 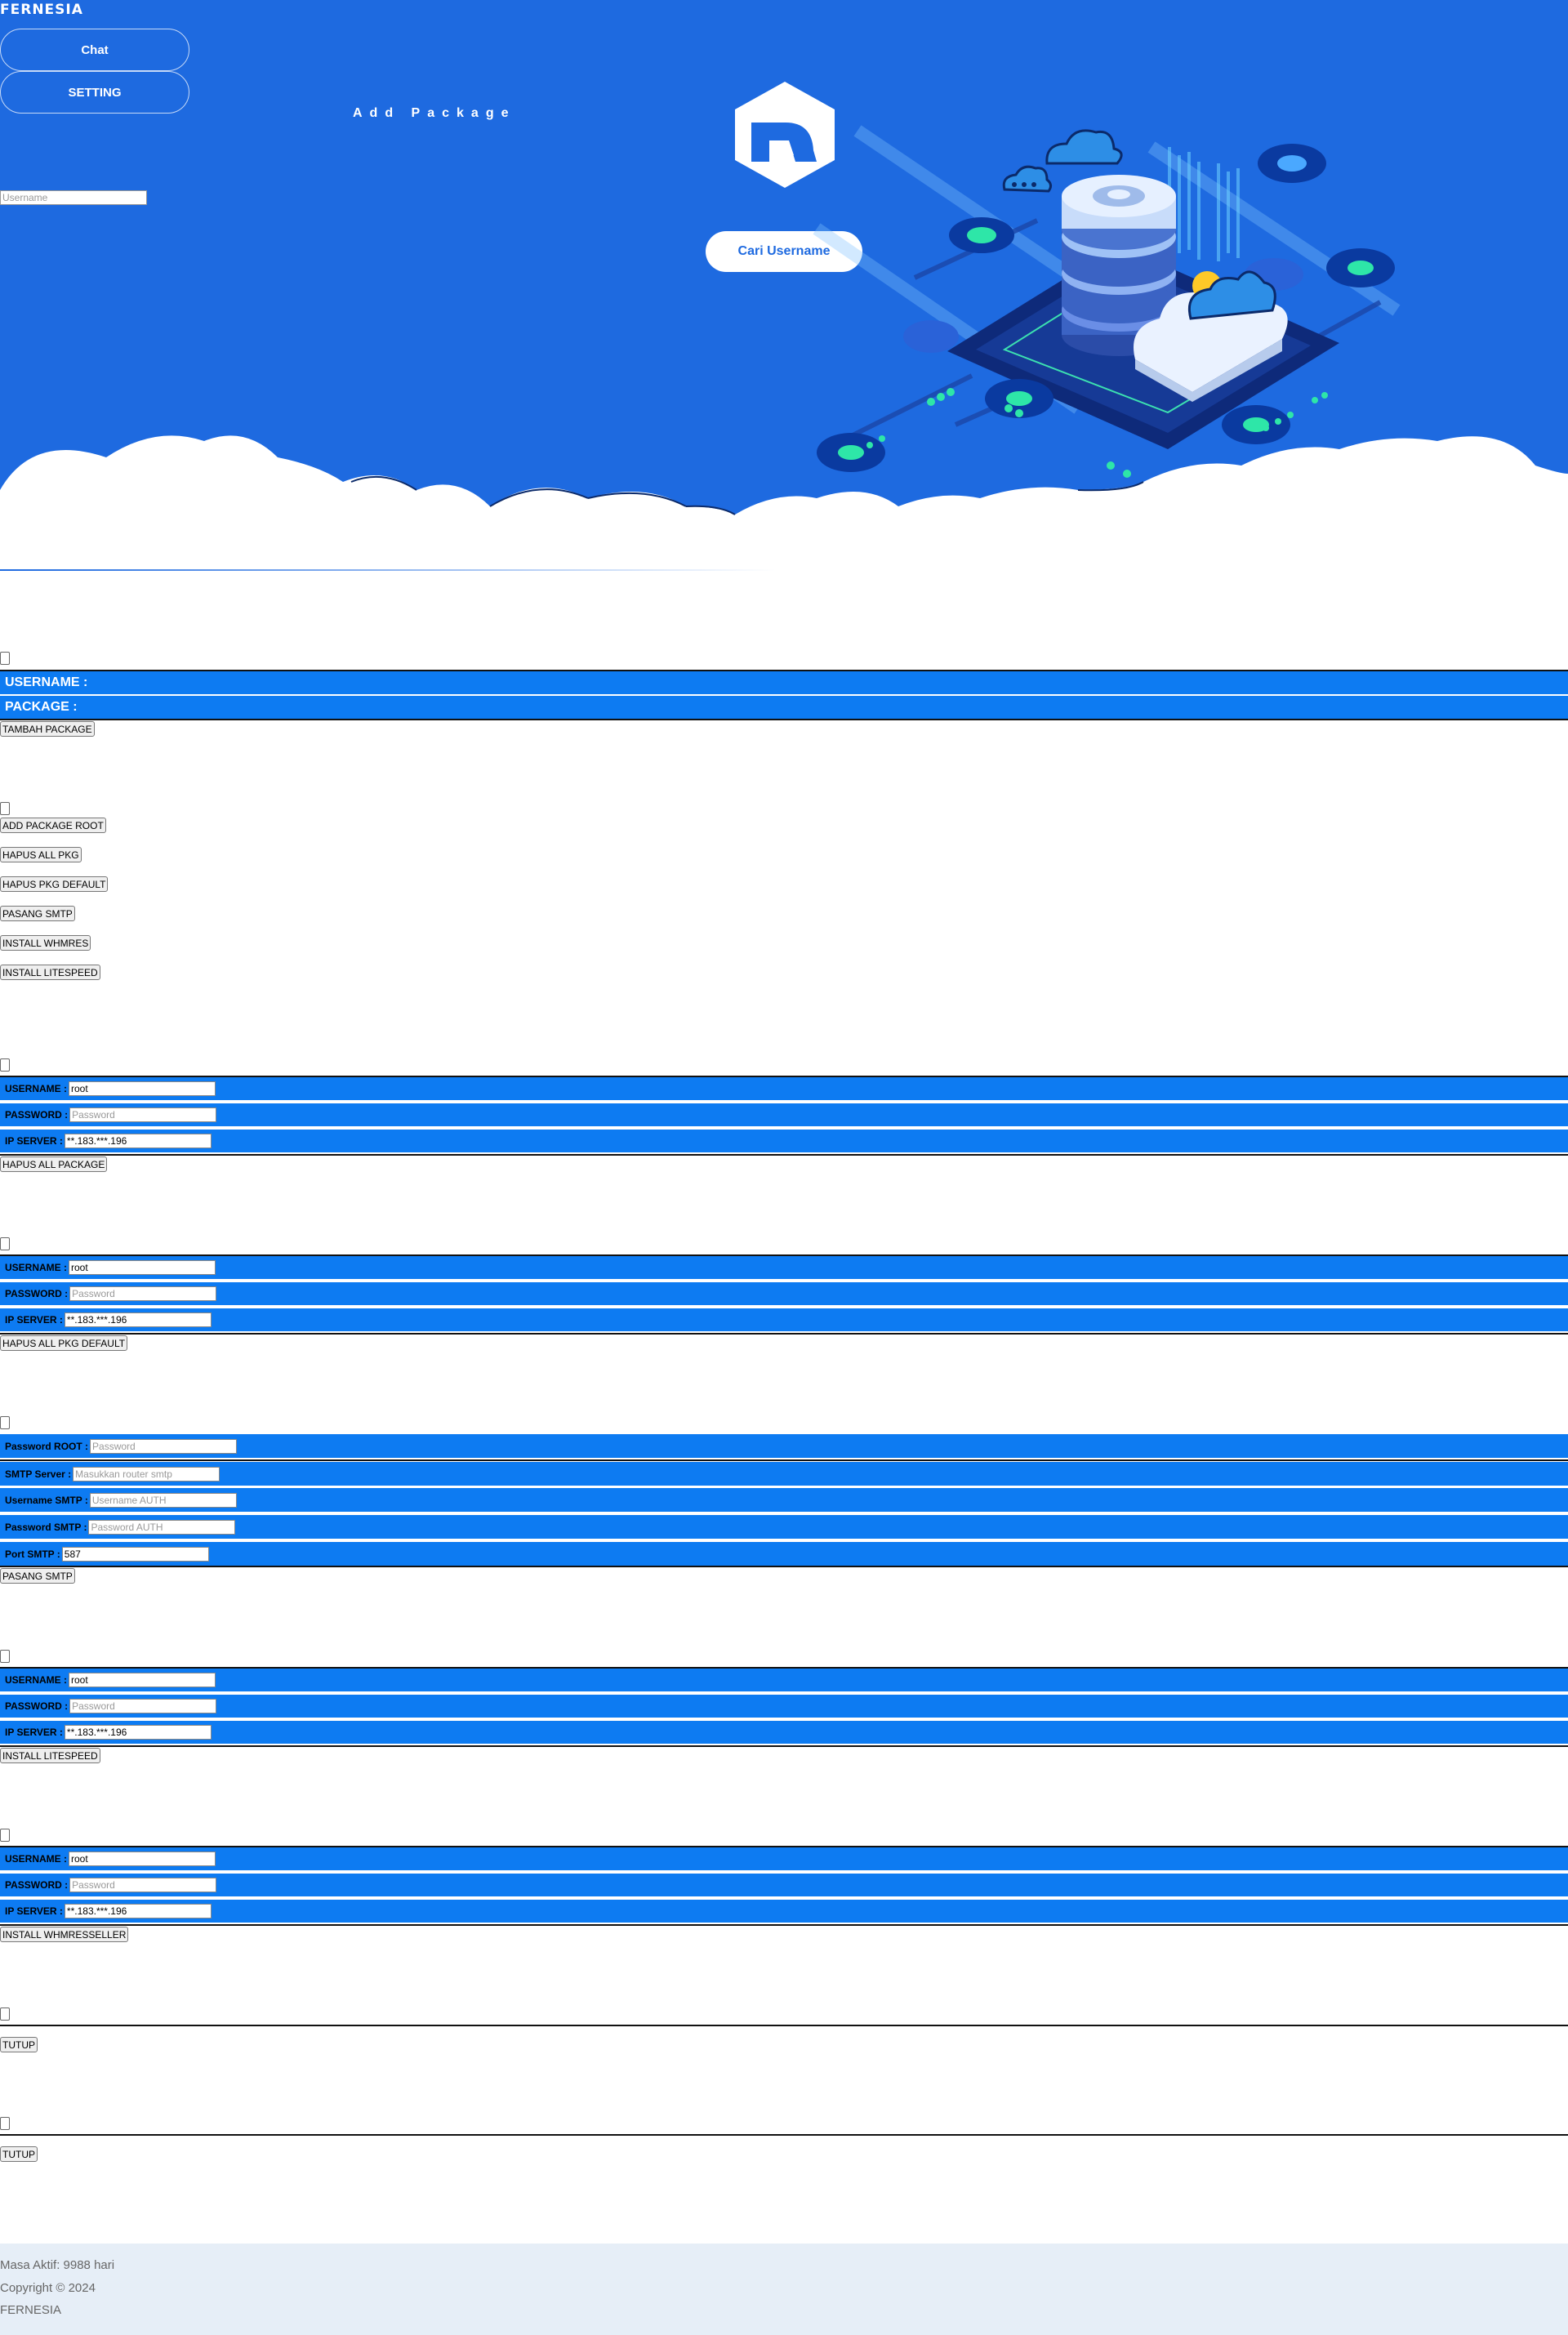 I want to click on smtp-server-row: SMTP Server :, so click(x=784, y=1474).